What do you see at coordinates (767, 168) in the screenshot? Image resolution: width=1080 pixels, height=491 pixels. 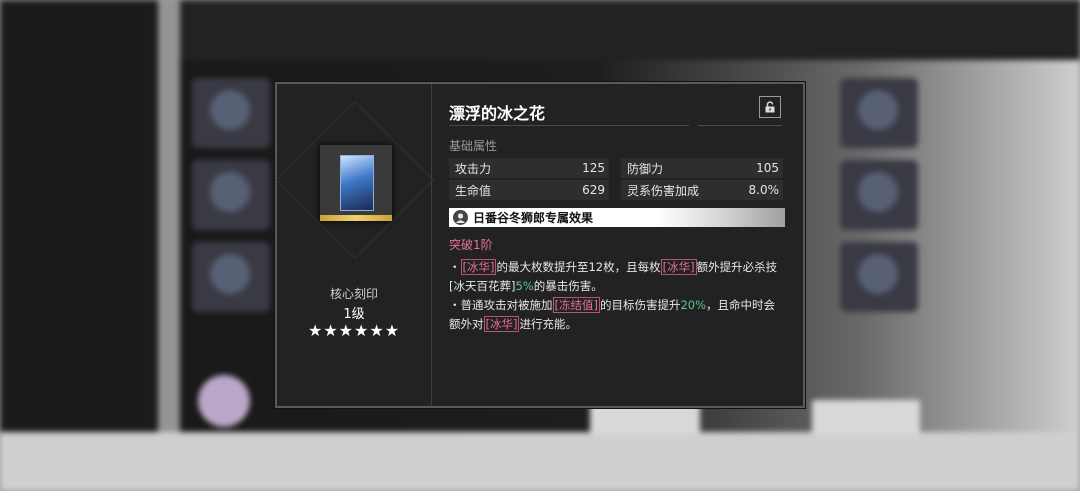 I see `stat-value: 105` at bounding box center [767, 168].